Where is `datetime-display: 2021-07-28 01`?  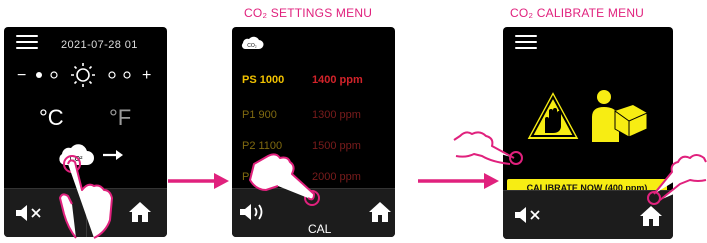 datetime-display: 2021-07-28 01 is located at coordinates (99, 45).